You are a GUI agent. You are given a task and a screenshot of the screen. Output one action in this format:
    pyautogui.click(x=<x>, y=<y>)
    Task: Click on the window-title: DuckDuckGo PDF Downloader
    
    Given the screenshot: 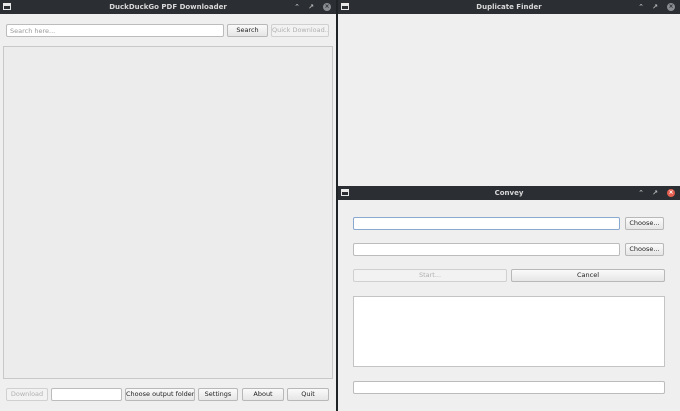 What is the action you would take?
    pyautogui.click(x=168, y=7)
    